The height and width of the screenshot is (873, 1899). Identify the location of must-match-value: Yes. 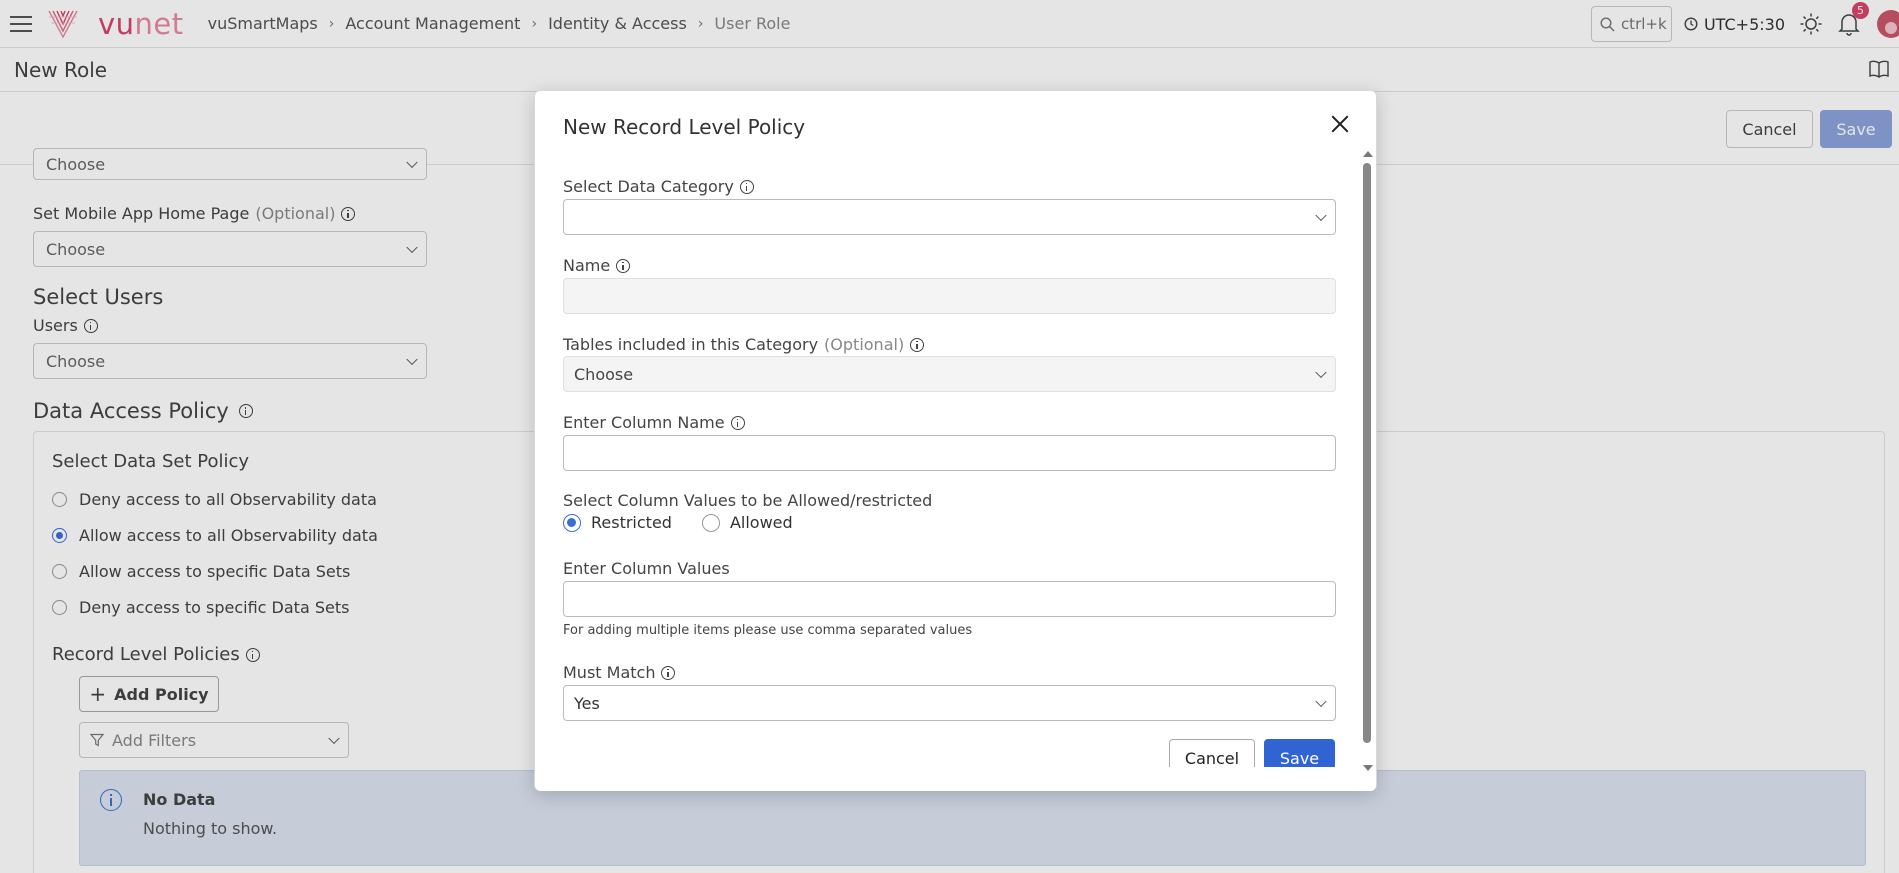
(587, 703).